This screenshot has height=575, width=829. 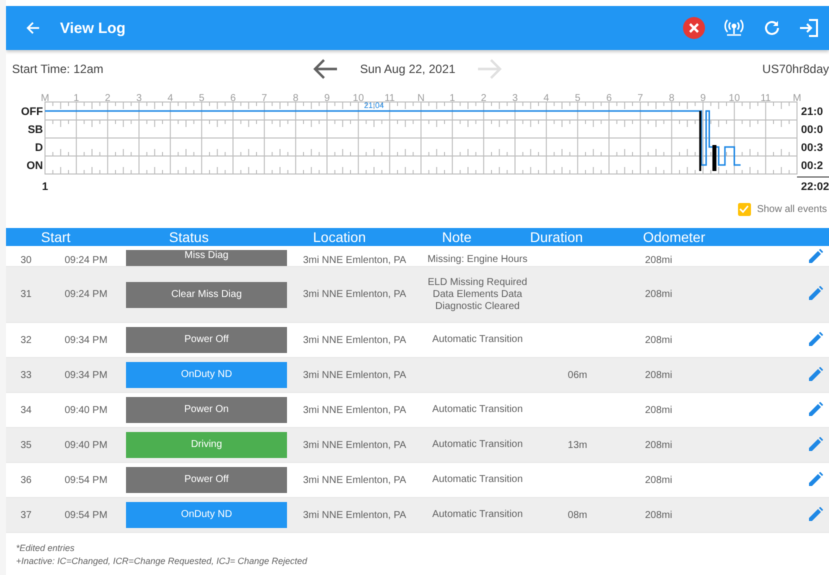 What do you see at coordinates (86, 260) in the screenshot?
I see `start-time-cell-text: 09:24 PM` at bounding box center [86, 260].